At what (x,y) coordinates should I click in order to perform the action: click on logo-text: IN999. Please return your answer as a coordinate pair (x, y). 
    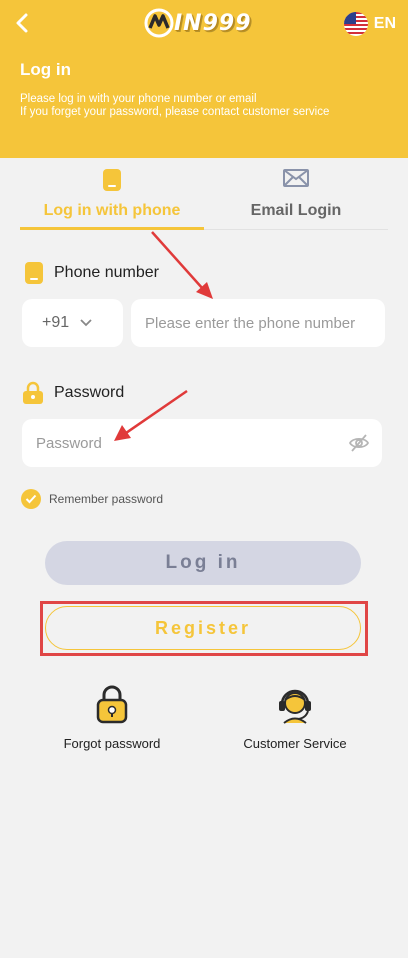
    Looking at the image, I should click on (213, 23).